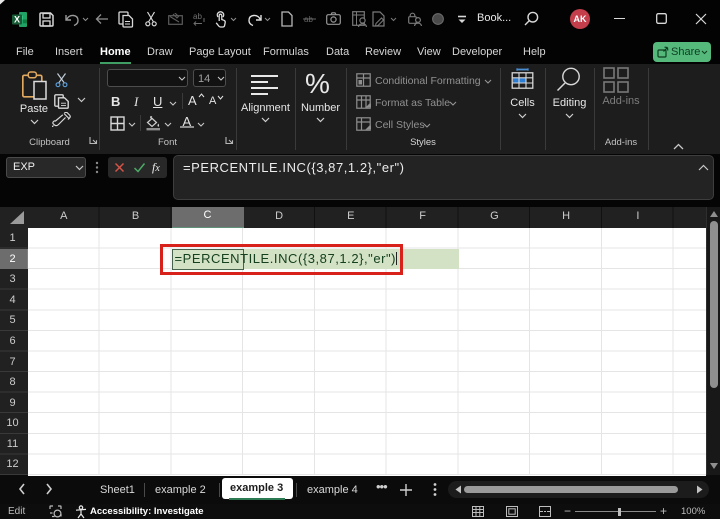  What do you see at coordinates (197, 16) in the screenshot?
I see `svg-text: ab` at bounding box center [197, 16].